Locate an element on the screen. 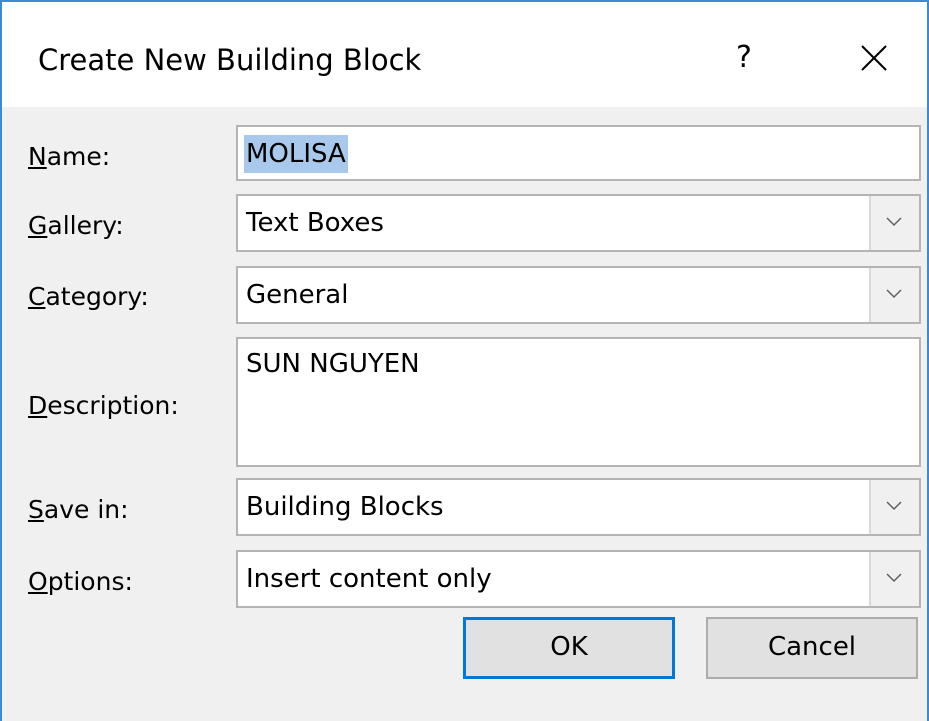 The height and width of the screenshot is (721, 929). close-icon is located at coordinates (874, 58).